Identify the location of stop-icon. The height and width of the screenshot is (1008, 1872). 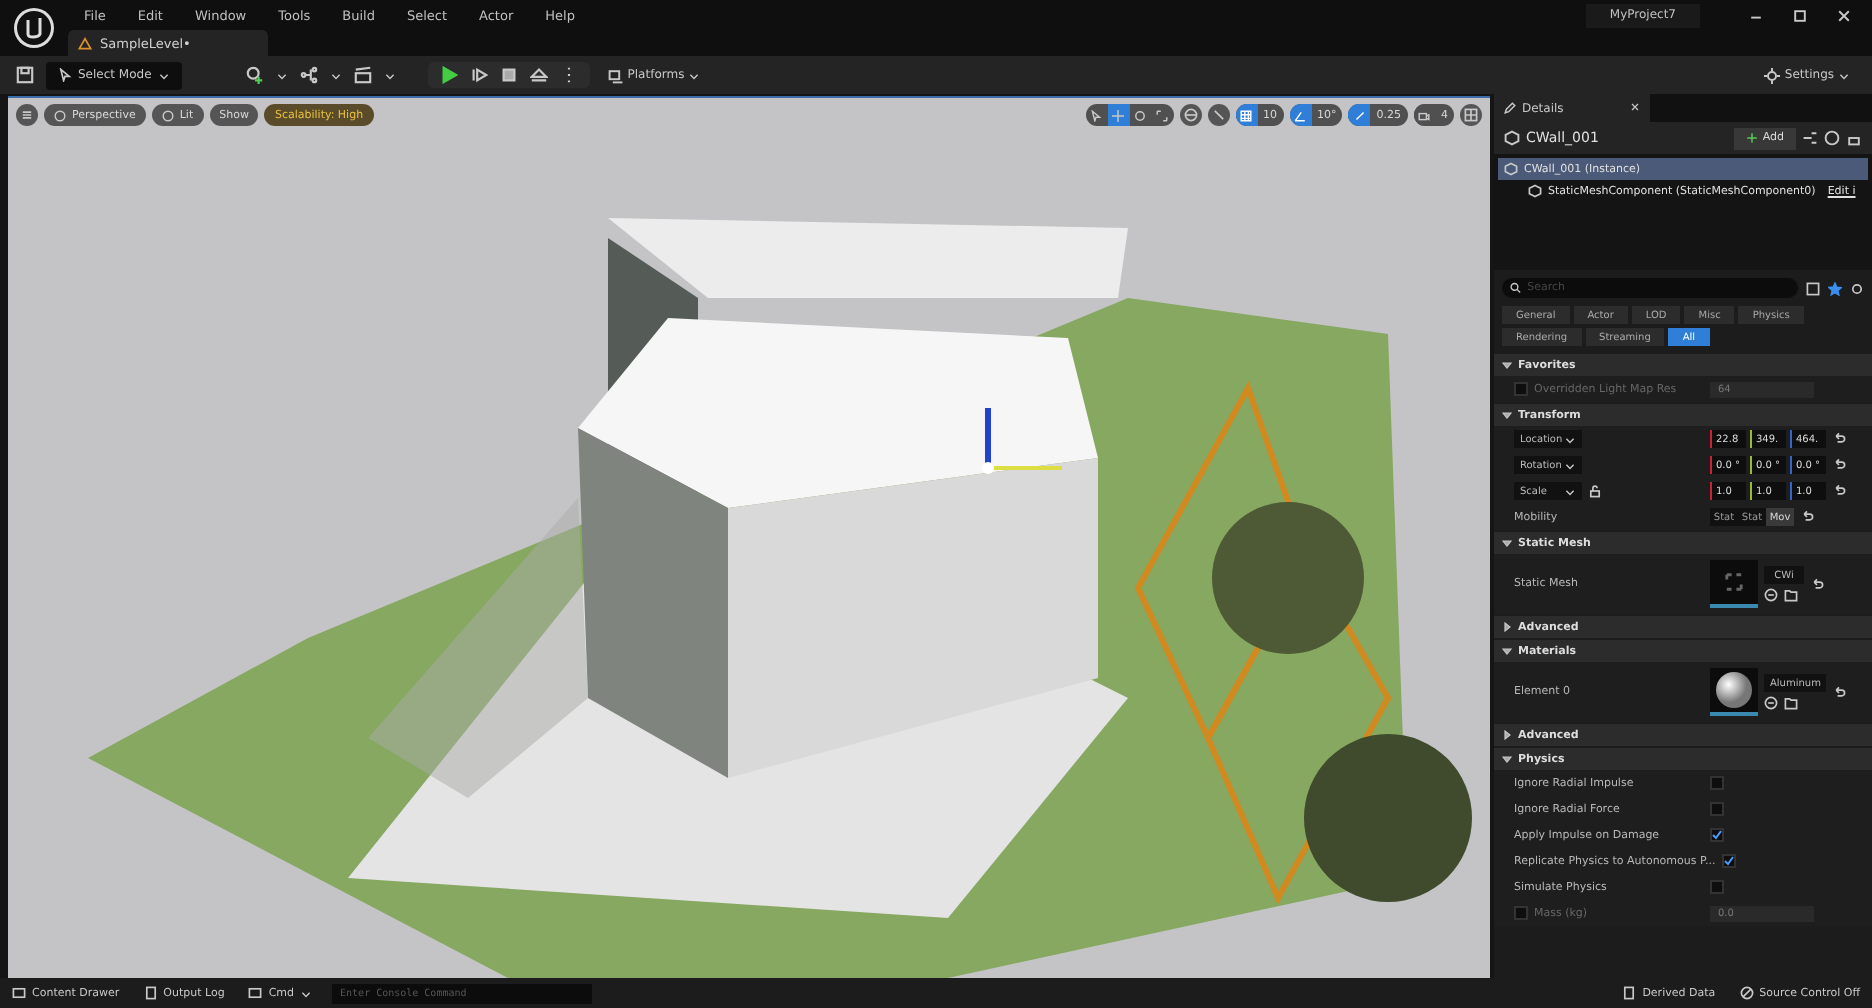
(508, 75).